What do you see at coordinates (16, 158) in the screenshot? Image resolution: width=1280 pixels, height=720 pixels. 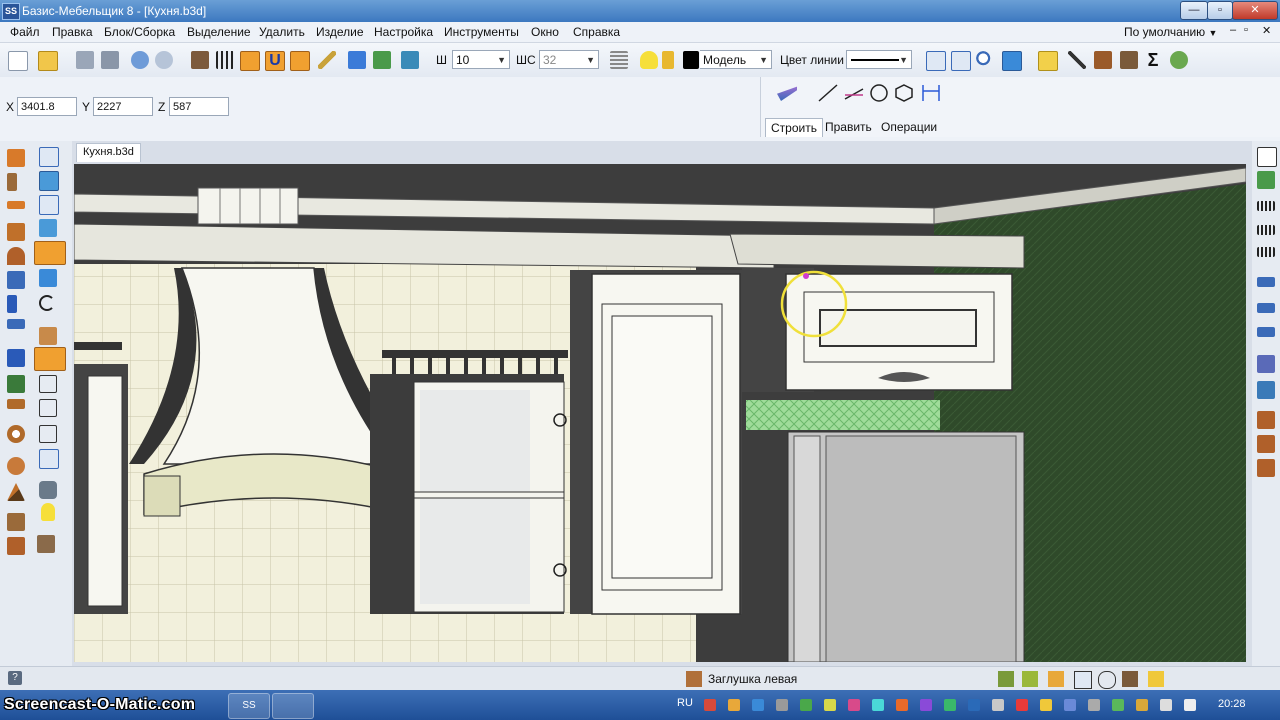 I see `panel-tool-icon` at bounding box center [16, 158].